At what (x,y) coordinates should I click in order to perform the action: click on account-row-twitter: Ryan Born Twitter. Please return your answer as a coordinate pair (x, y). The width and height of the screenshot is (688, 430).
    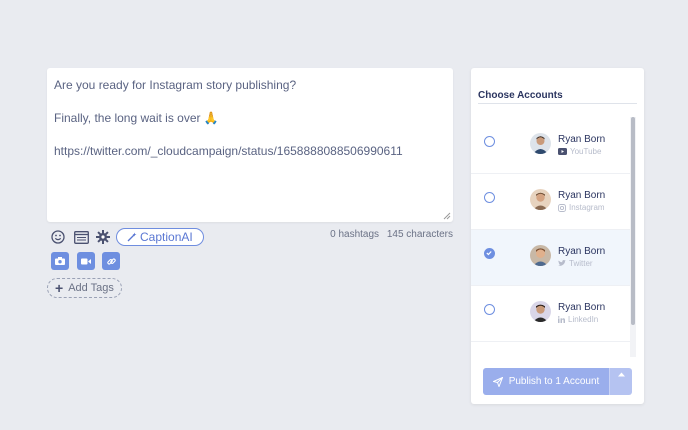
    Looking at the image, I should click on (552, 258).